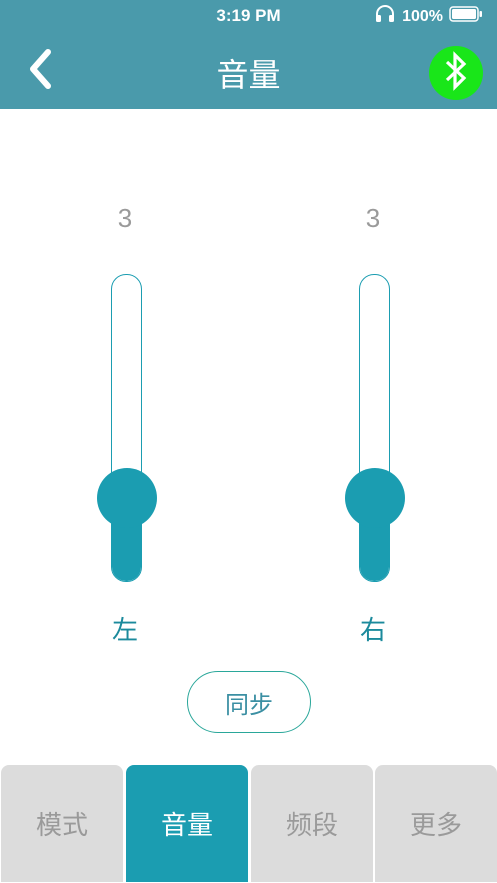  What do you see at coordinates (187, 823) in the screenshot?
I see `tab-volume: 音量` at bounding box center [187, 823].